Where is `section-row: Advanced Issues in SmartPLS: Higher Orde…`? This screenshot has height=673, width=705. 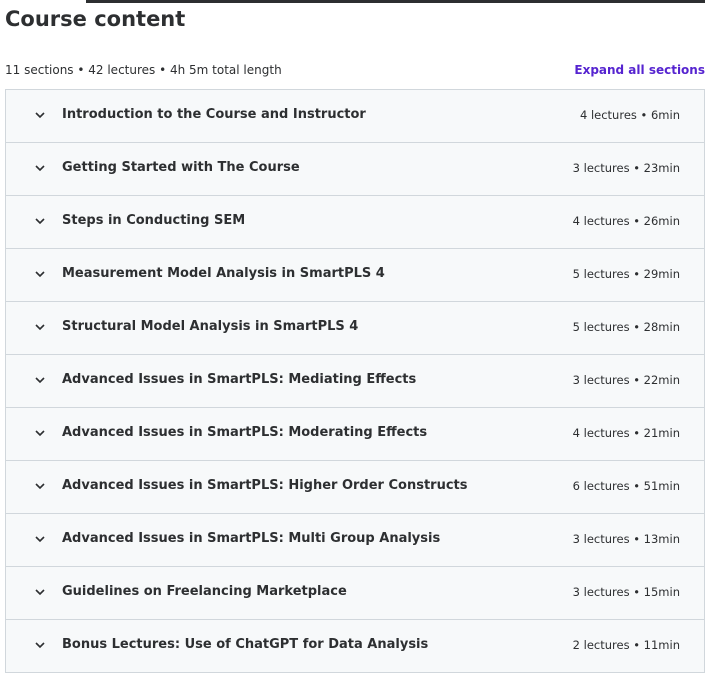
section-row: Advanced Issues in SmartPLS: Higher Orde… is located at coordinates (355, 487).